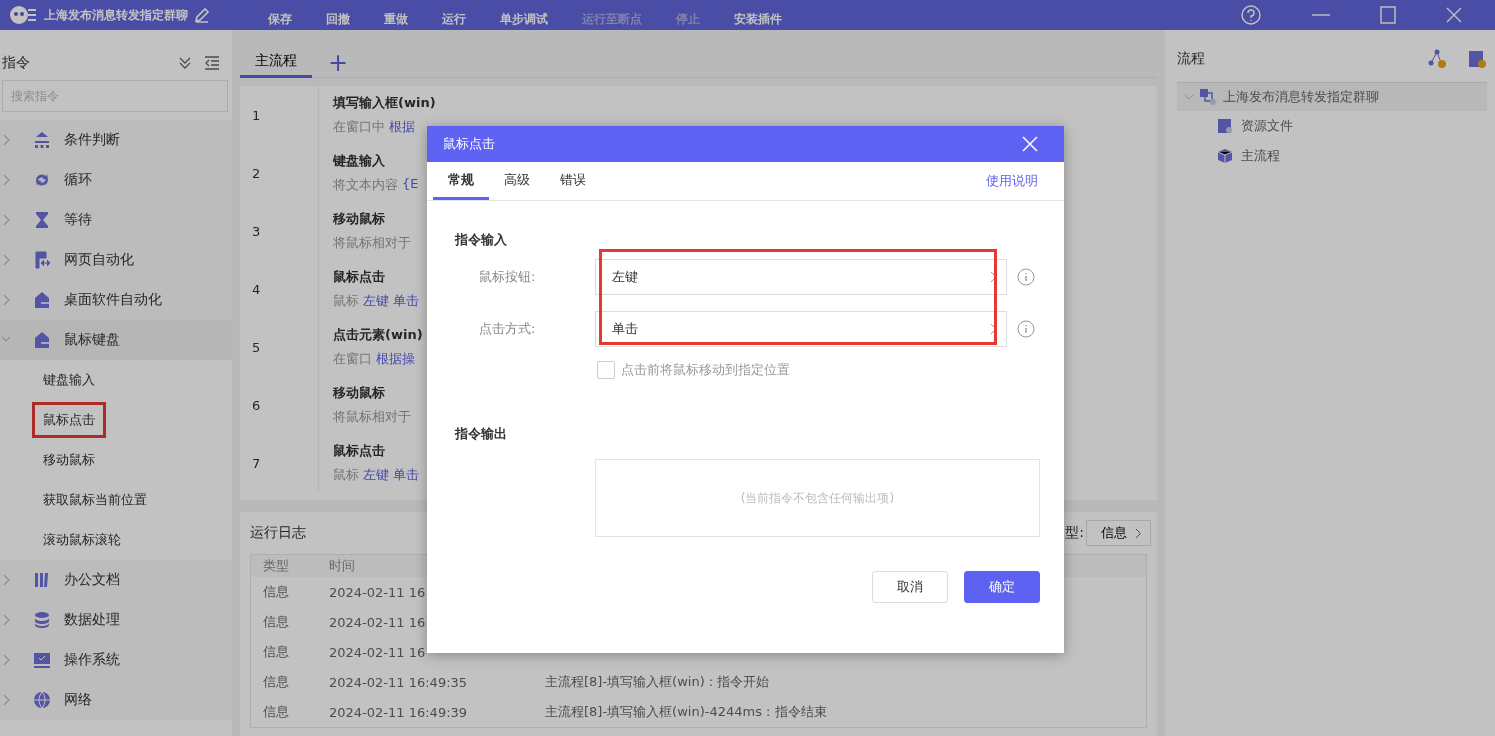 This screenshot has width=1495, height=736. Describe the element at coordinates (116, 260) in the screenshot. I see `category-item: 网页自动化` at that location.